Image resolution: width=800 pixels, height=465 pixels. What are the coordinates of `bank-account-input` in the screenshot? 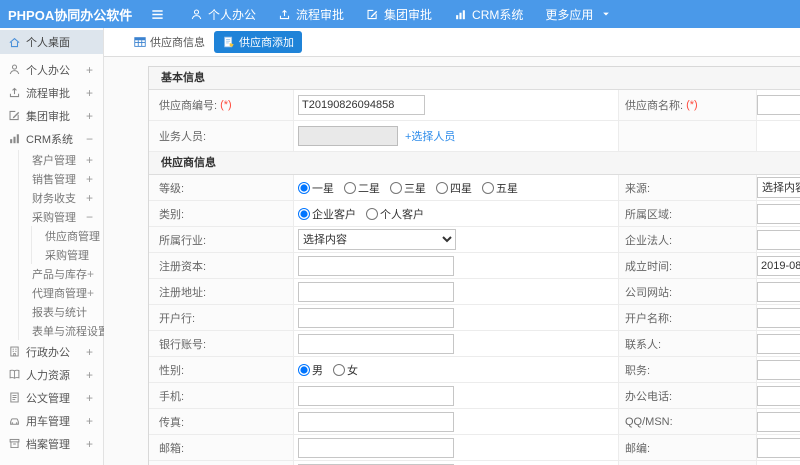 It's located at (376, 343).